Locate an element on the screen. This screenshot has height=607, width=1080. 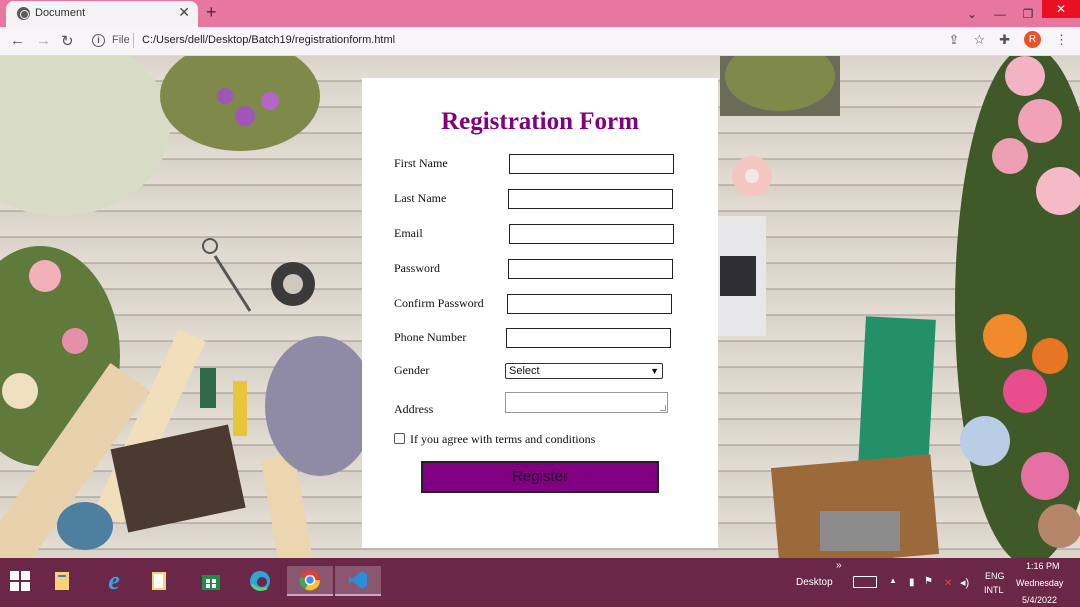
gender-select: Select ▼ is located at coordinates (584, 371).